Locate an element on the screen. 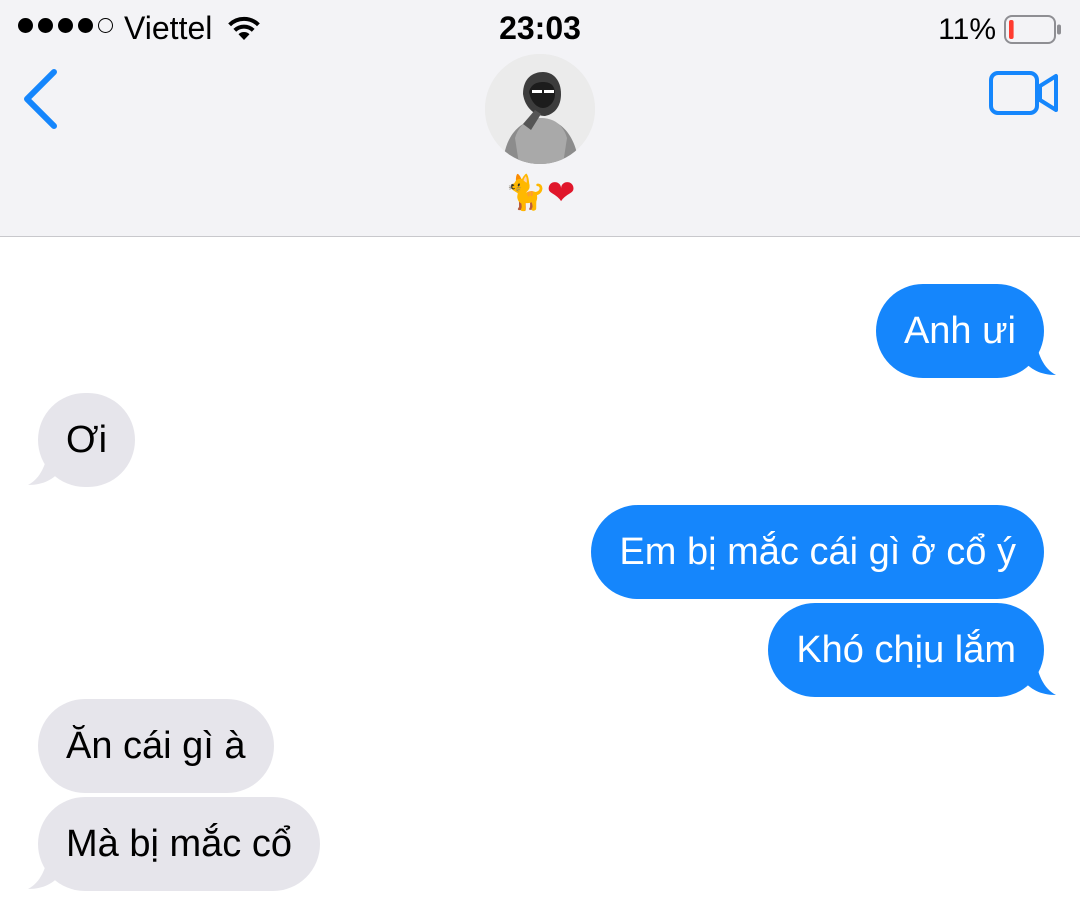 The image size is (1080, 898). back-button is located at coordinates (43, 99).